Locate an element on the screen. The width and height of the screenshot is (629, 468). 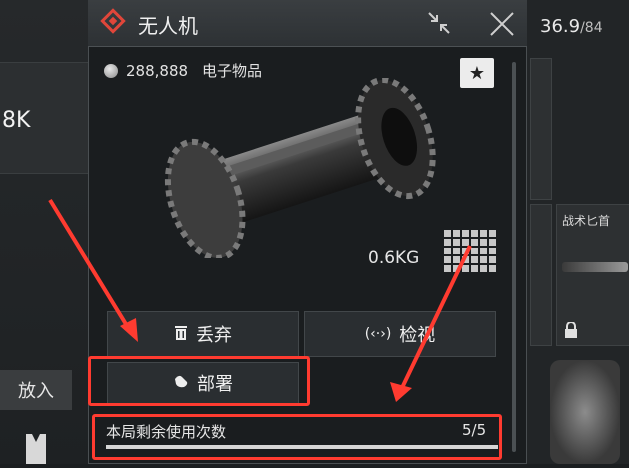
arrow-to-usage is located at coordinates (435, 319).